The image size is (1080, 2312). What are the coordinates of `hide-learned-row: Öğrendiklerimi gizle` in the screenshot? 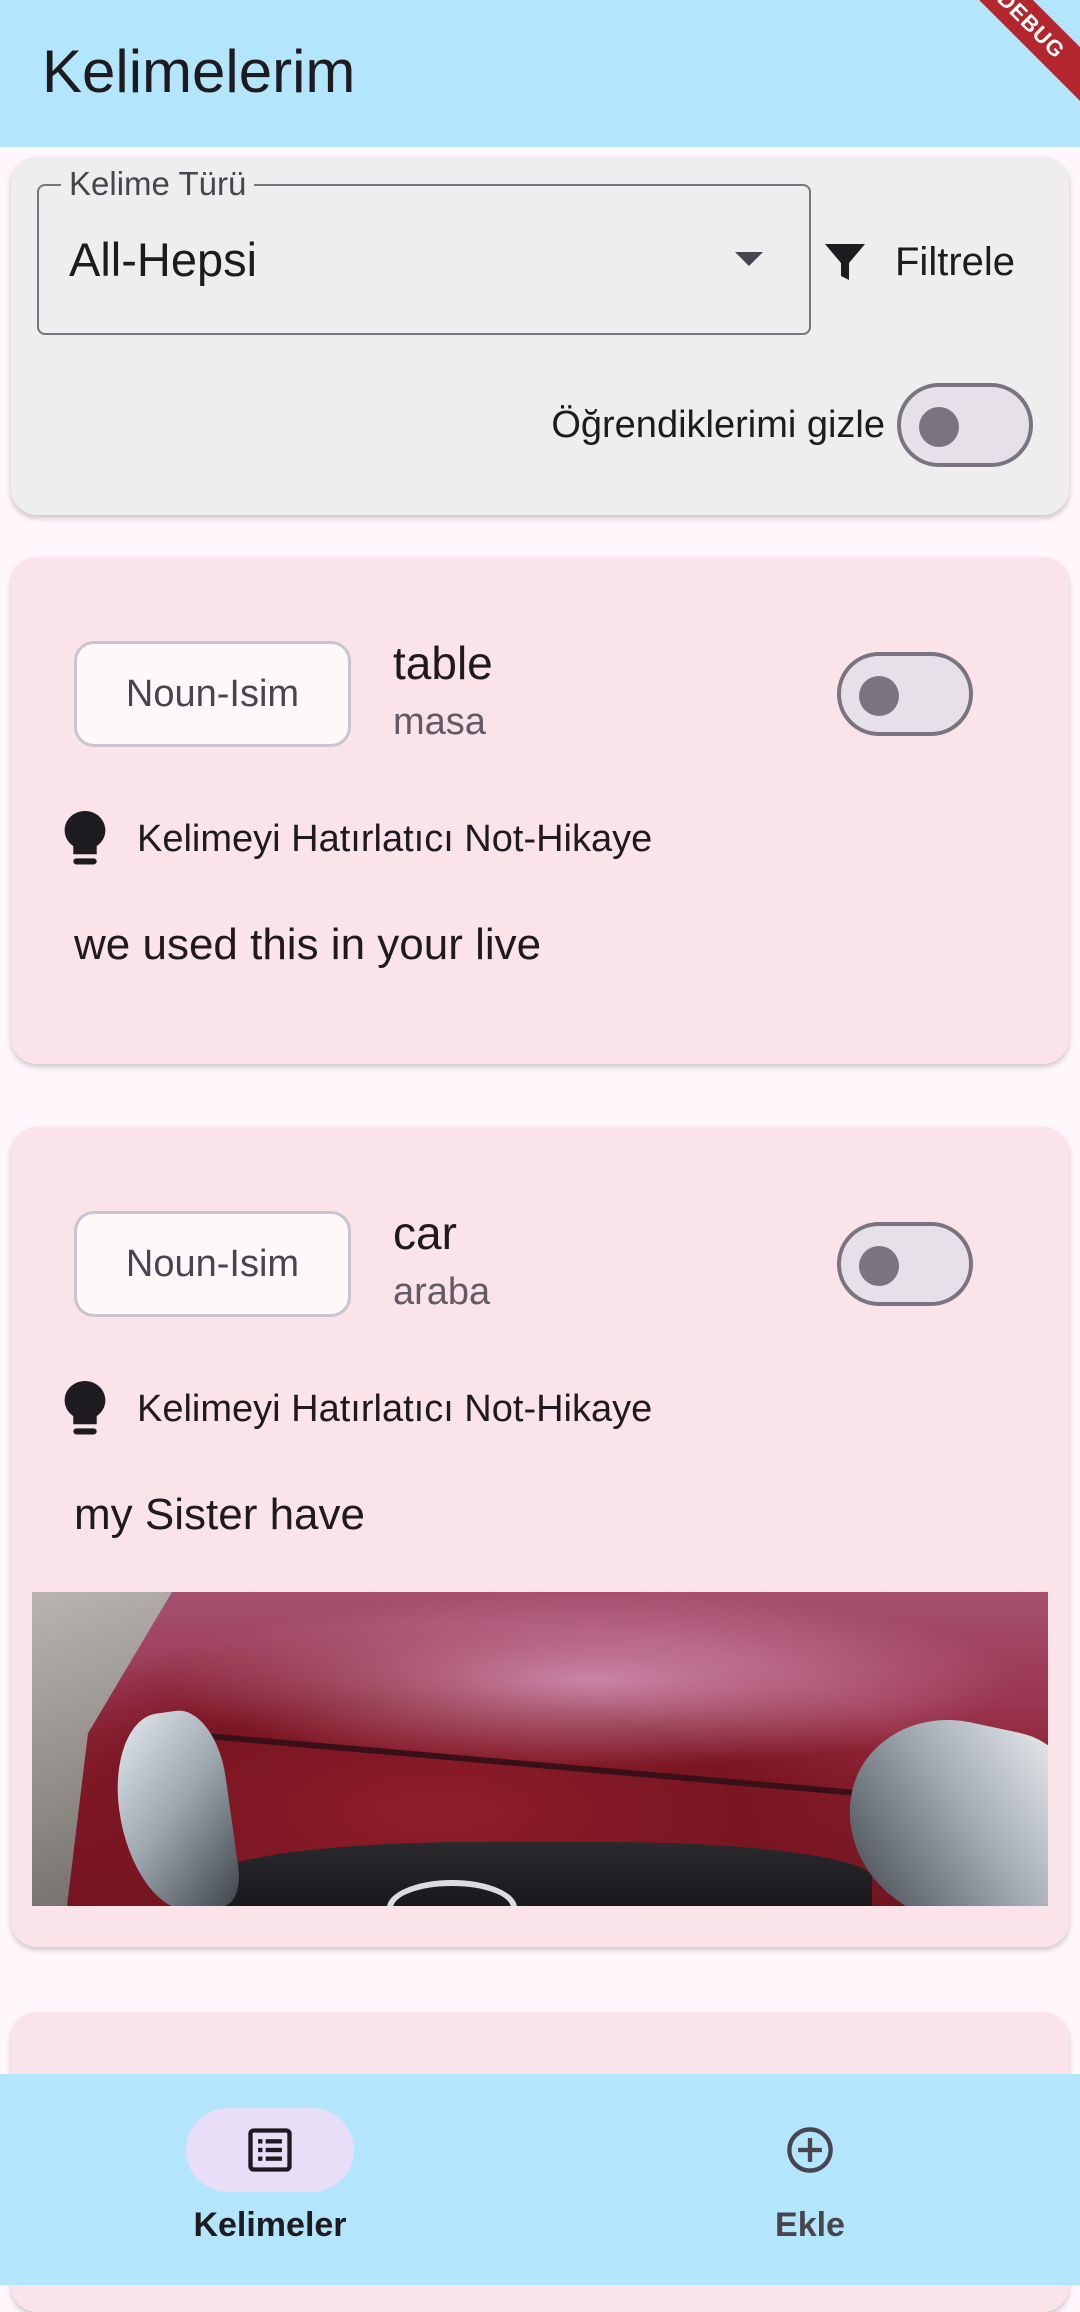 It's located at (792, 425).